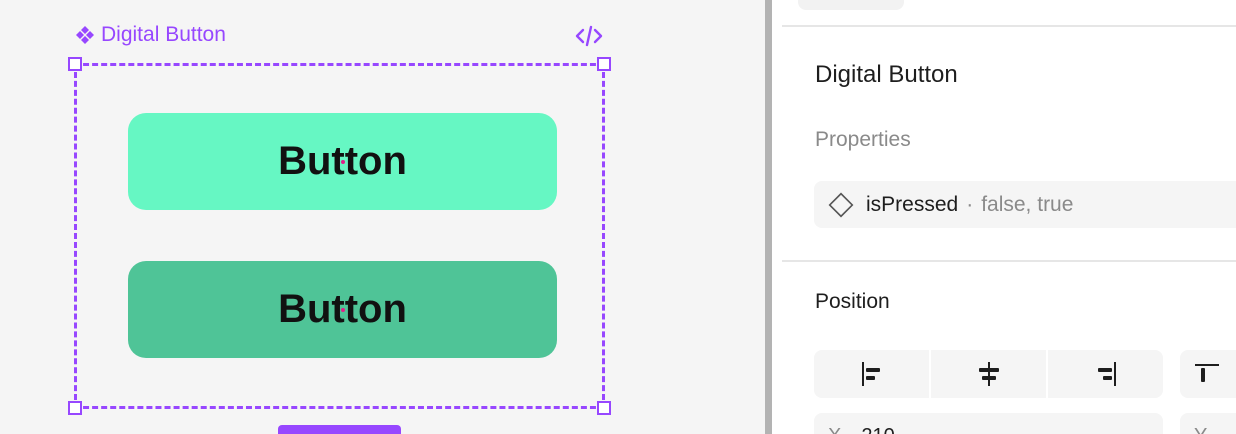 The image size is (1236, 434). I want to click on panel-tab, so click(851, 5).